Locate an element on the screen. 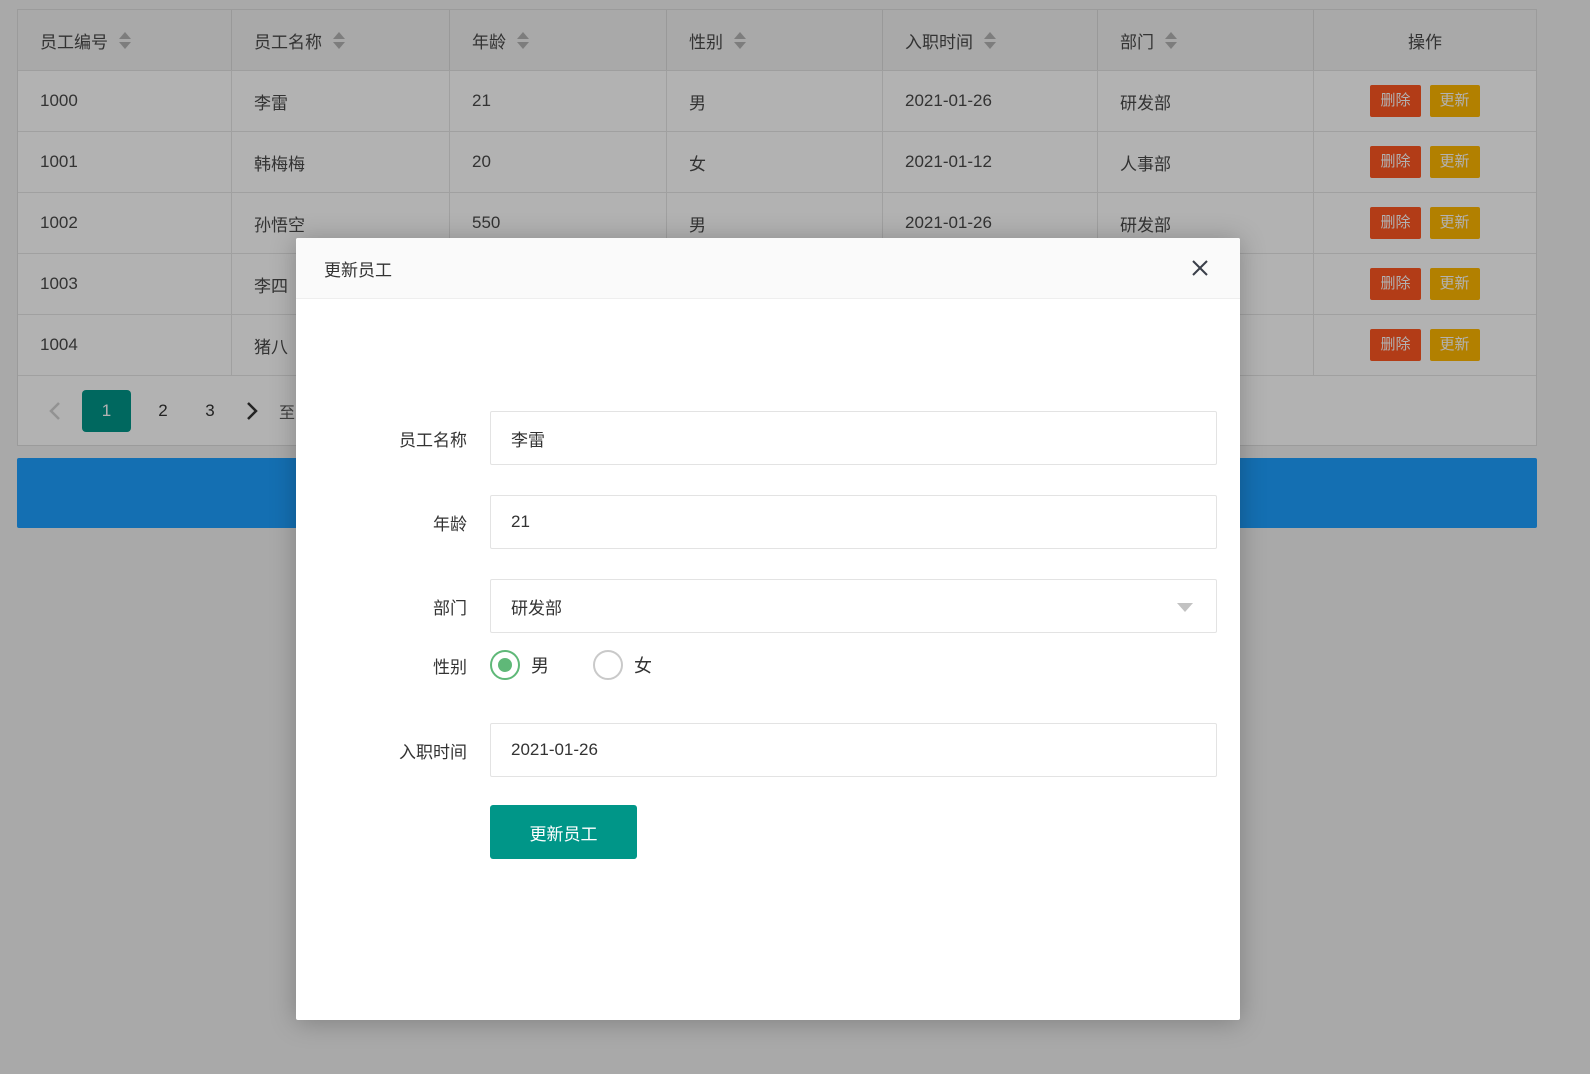 The width and height of the screenshot is (1590, 1074). form-row-department: 部门 is located at coordinates (768, 606).